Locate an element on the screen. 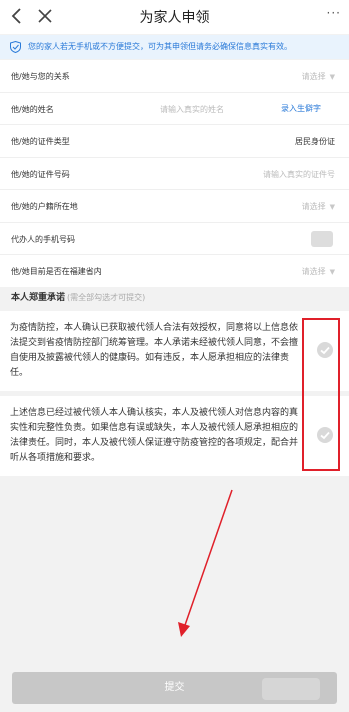 Image resolution: width=349 pixels, height=712 pixels. id-number-field: 他/她的证件号码 请输入真实的证件号 is located at coordinates (174, 174).